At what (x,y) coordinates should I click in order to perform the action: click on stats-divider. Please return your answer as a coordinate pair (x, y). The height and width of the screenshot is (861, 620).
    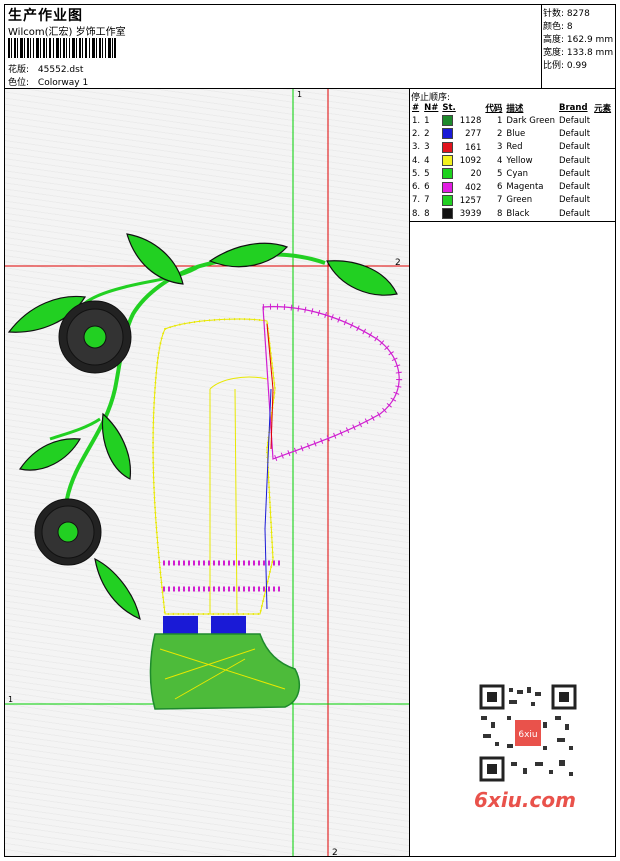
    Looking at the image, I should click on (541, 46).